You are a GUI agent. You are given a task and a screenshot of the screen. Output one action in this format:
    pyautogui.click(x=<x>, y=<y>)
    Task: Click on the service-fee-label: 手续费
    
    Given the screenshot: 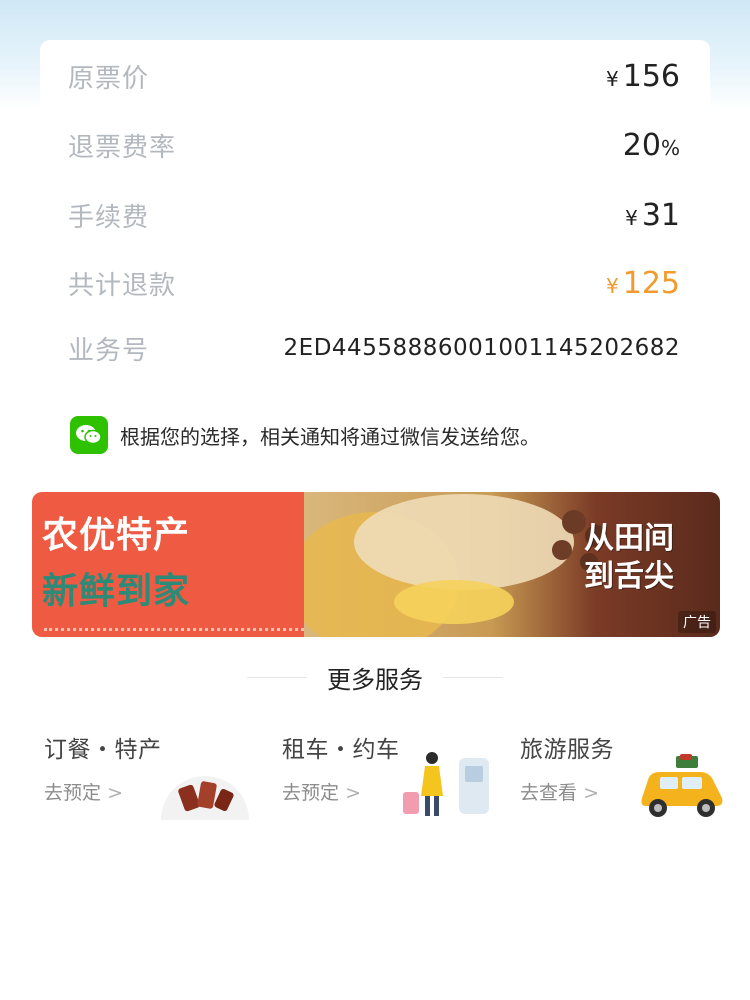 What is the action you would take?
    pyautogui.click(x=109, y=217)
    